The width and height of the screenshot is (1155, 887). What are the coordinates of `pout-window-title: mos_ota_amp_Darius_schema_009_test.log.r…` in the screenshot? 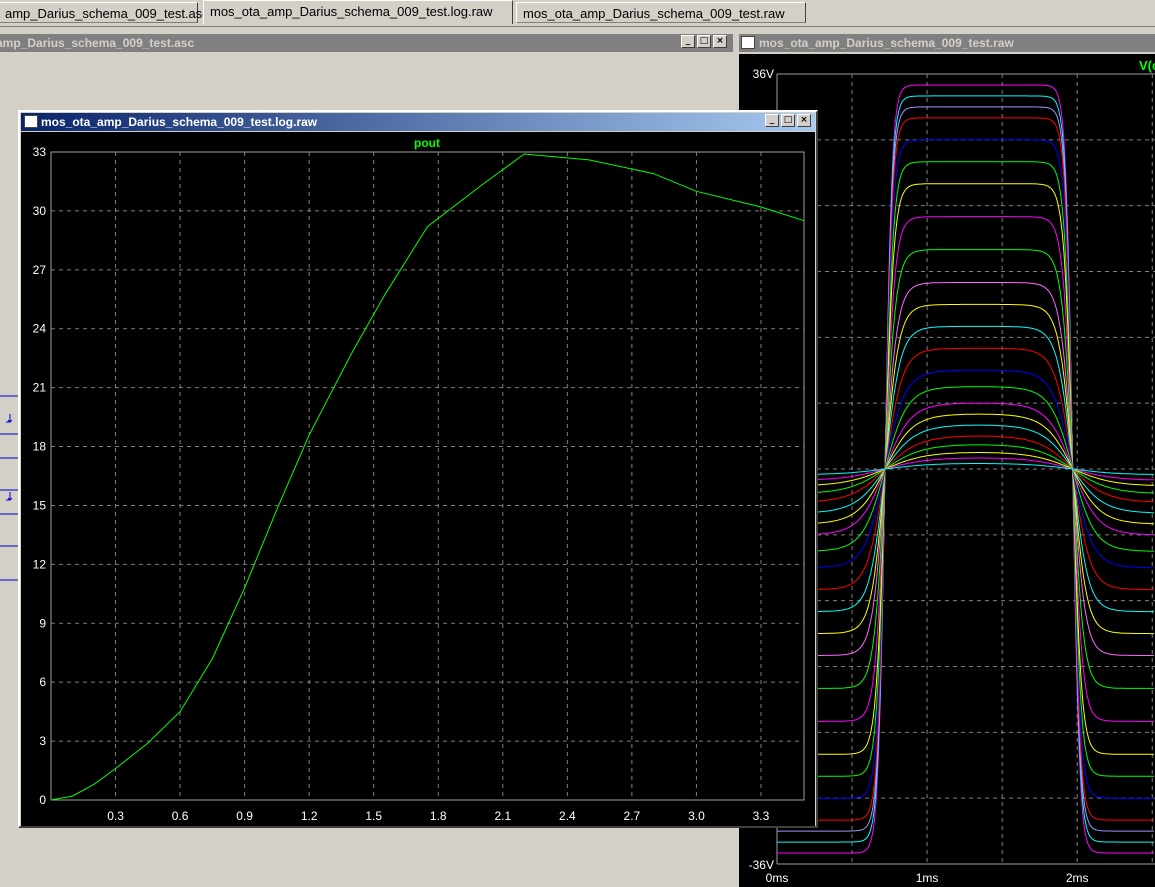 It's located at (179, 122).